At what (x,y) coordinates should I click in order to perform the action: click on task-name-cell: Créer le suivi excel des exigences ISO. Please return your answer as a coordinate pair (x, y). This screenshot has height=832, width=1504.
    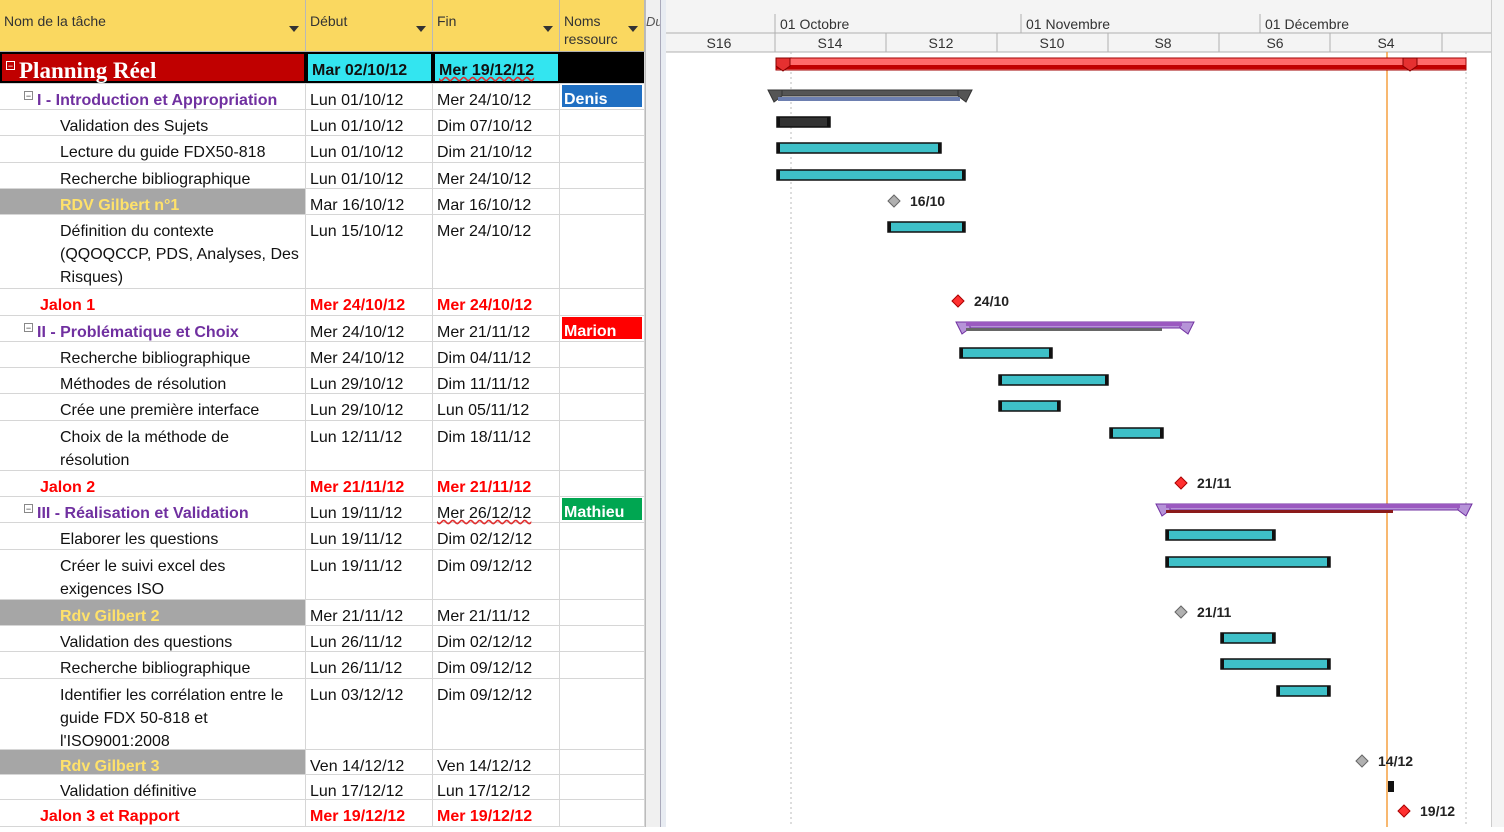
    Looking at the image, I should click on (153, 574).